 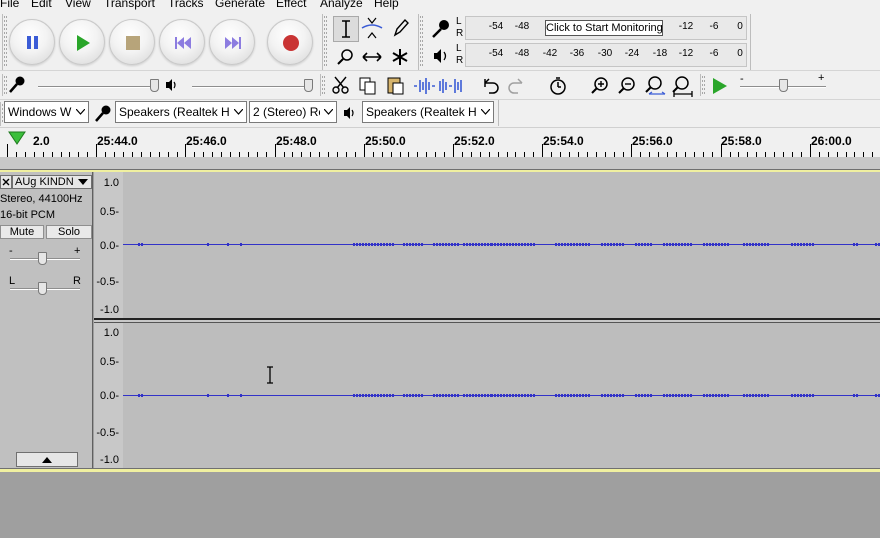 What do you see at coordinates (250, 87) in the screenshot?
I see `playback-volume-slider` at bounding box center [250, 87].